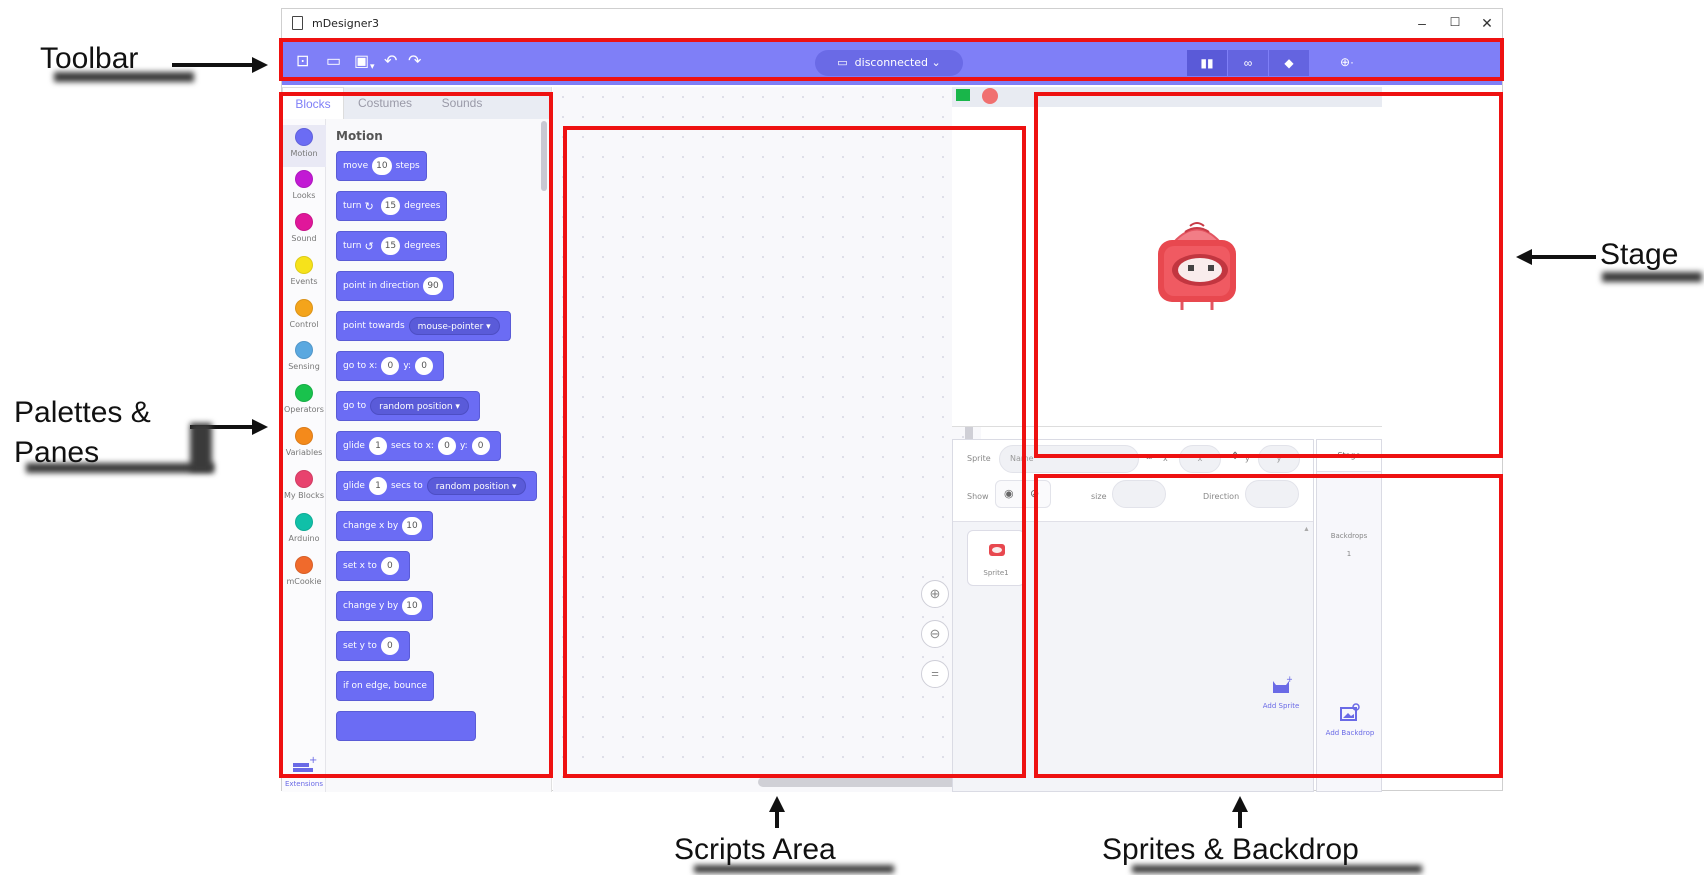 The width and height of the screenshot is (1704, 875). I want to click on stage-highlight, so click(1268, 275).